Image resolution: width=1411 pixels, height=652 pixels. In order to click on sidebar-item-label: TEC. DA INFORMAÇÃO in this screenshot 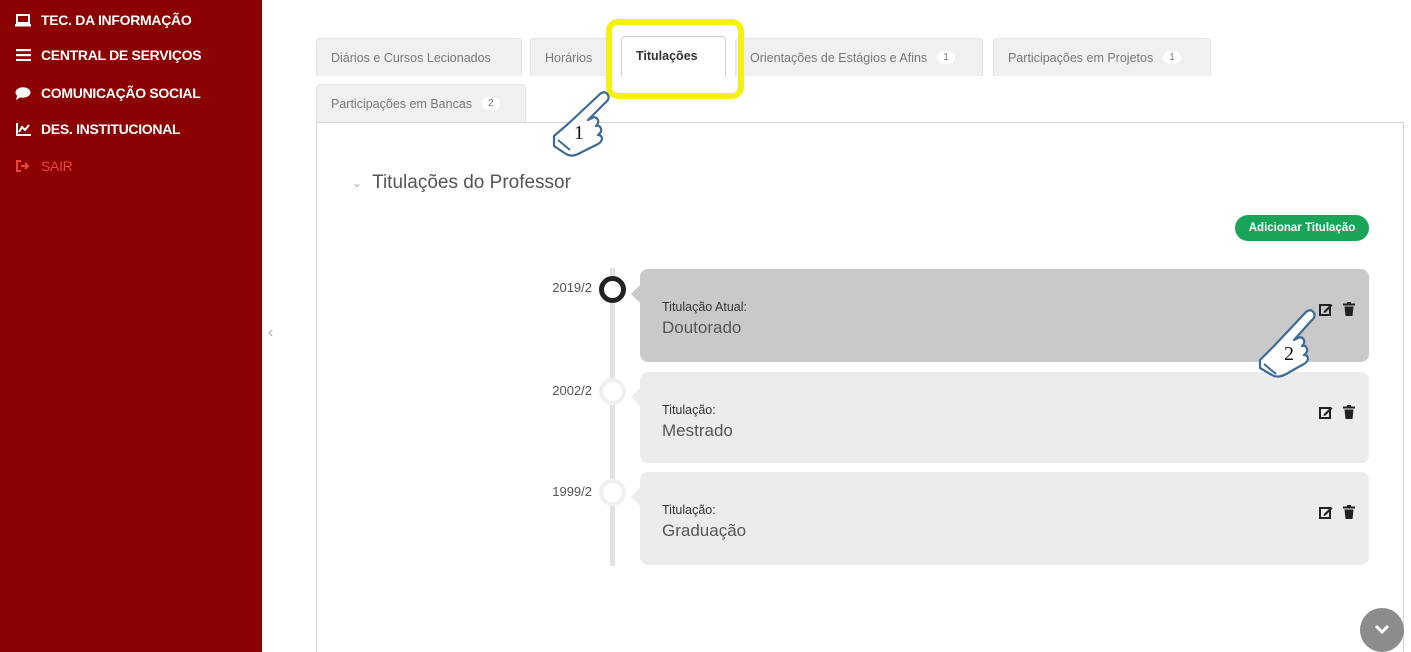, I will do `click(116, 20)`.